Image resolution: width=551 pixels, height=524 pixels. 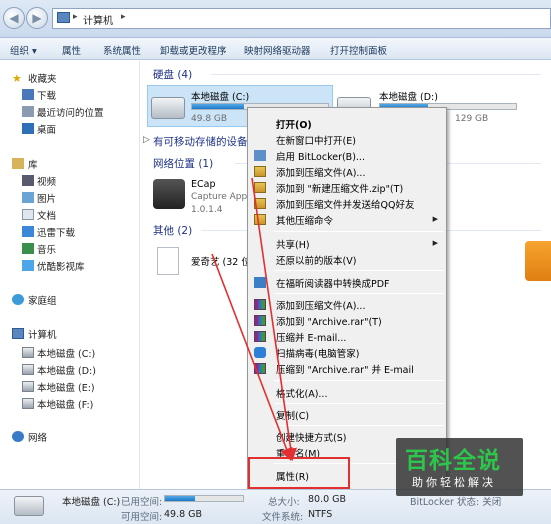 What do you see at coordinates (456, 502) in the screenshot?
I see `details-bitlocker-status: BitLocker 状态: 关闭` at bounding box center [456, 502].